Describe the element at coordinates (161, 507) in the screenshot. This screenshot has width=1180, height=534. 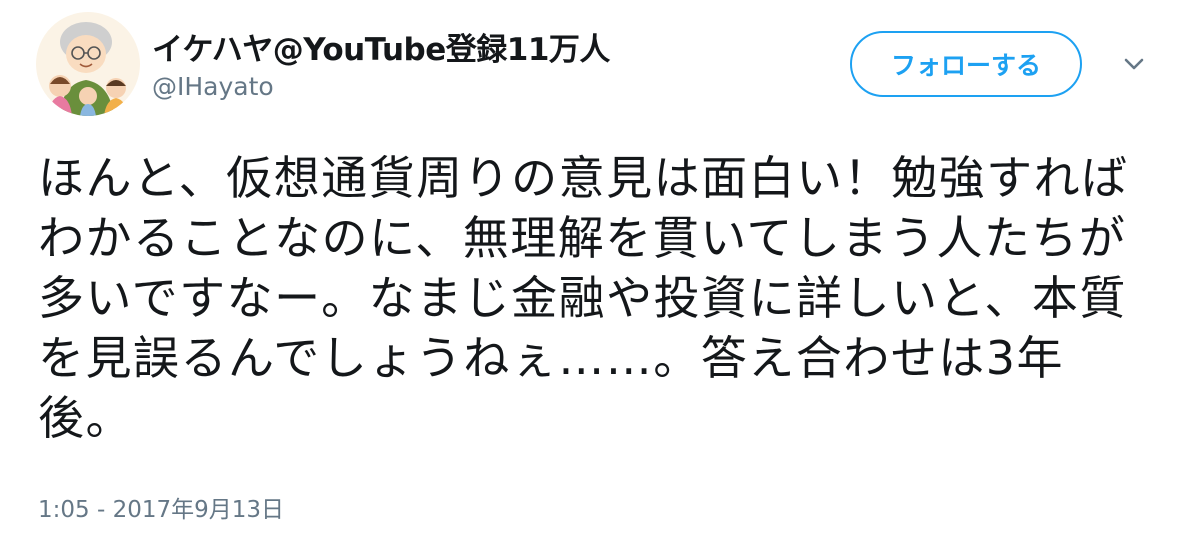
I see `tweet-timestamp: 1:05 - 2017年9月13日` at that location.